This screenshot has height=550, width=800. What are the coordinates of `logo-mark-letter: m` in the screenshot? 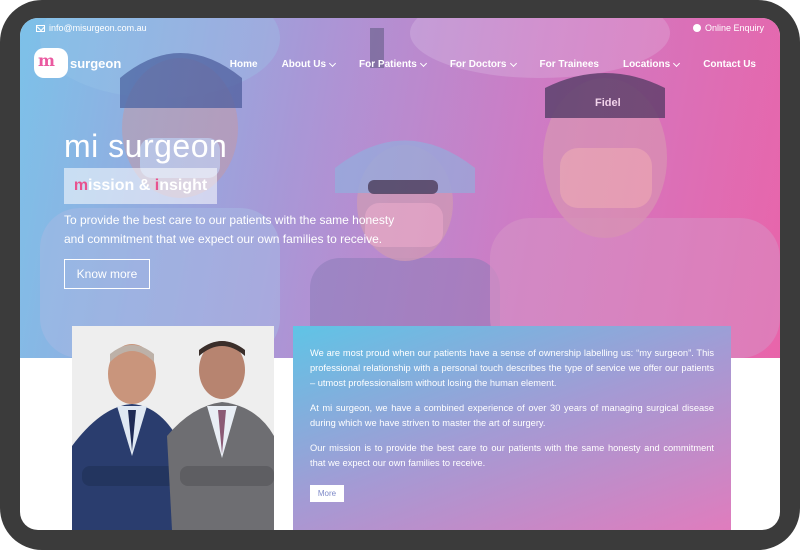 It's located at (46, 60).